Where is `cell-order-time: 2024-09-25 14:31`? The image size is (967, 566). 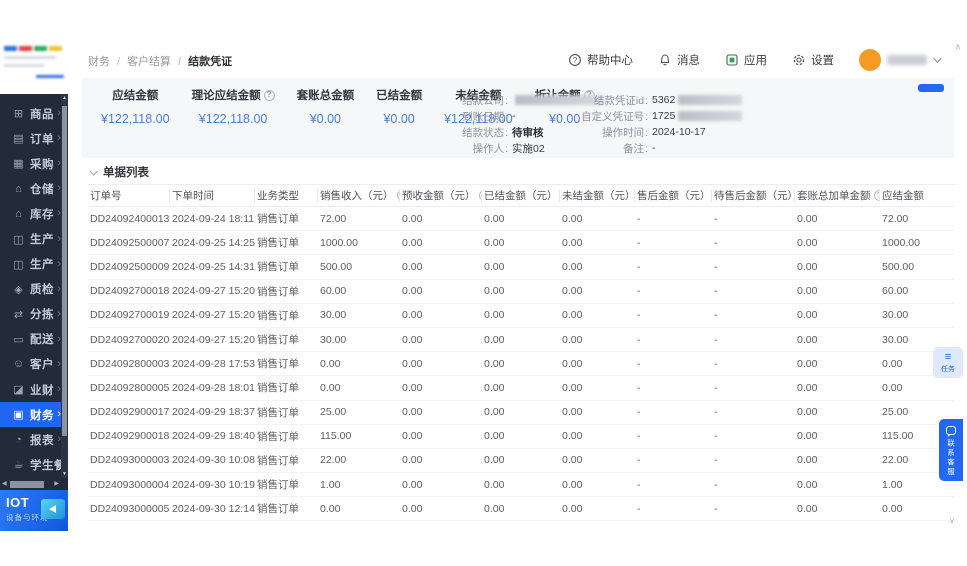
cell-order-time: 2024-09-25 14:31 is located at coordinates (213, 266).